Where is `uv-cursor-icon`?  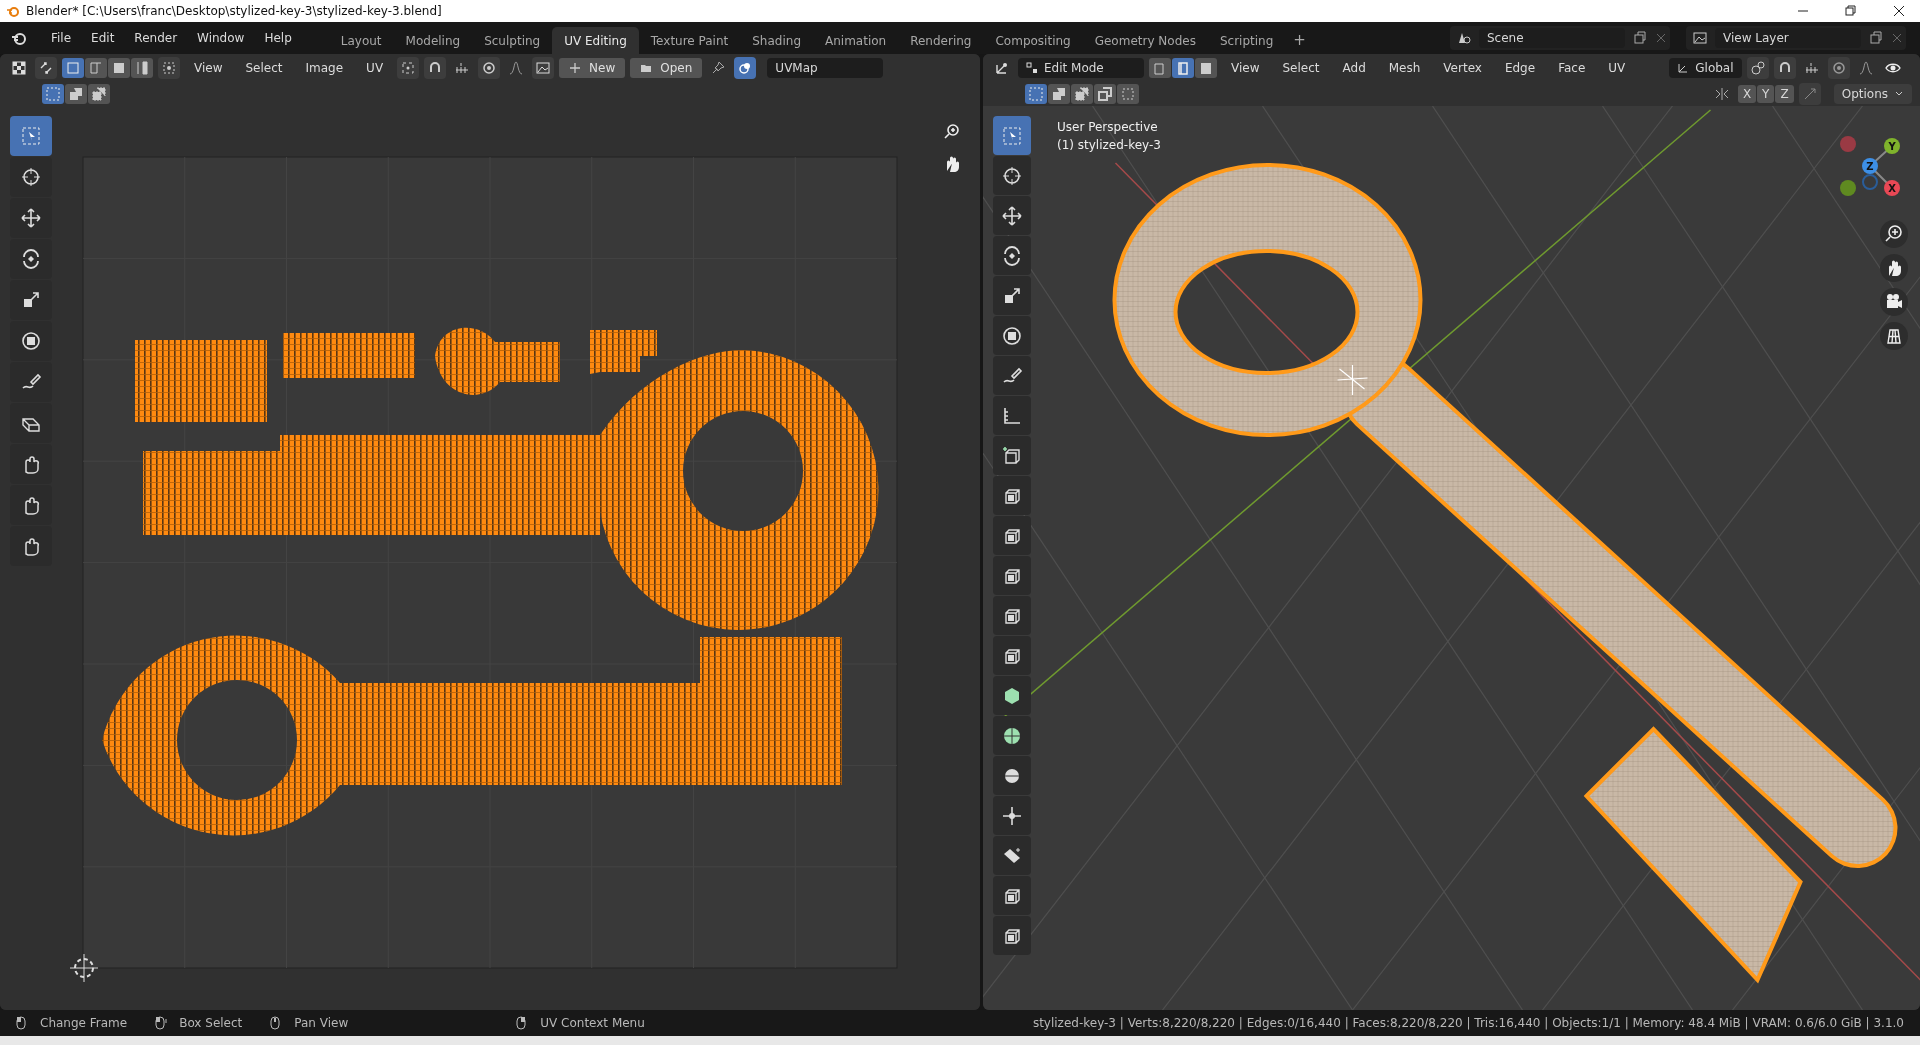
uv-cursor-icon is located at coordinates (84, 968).